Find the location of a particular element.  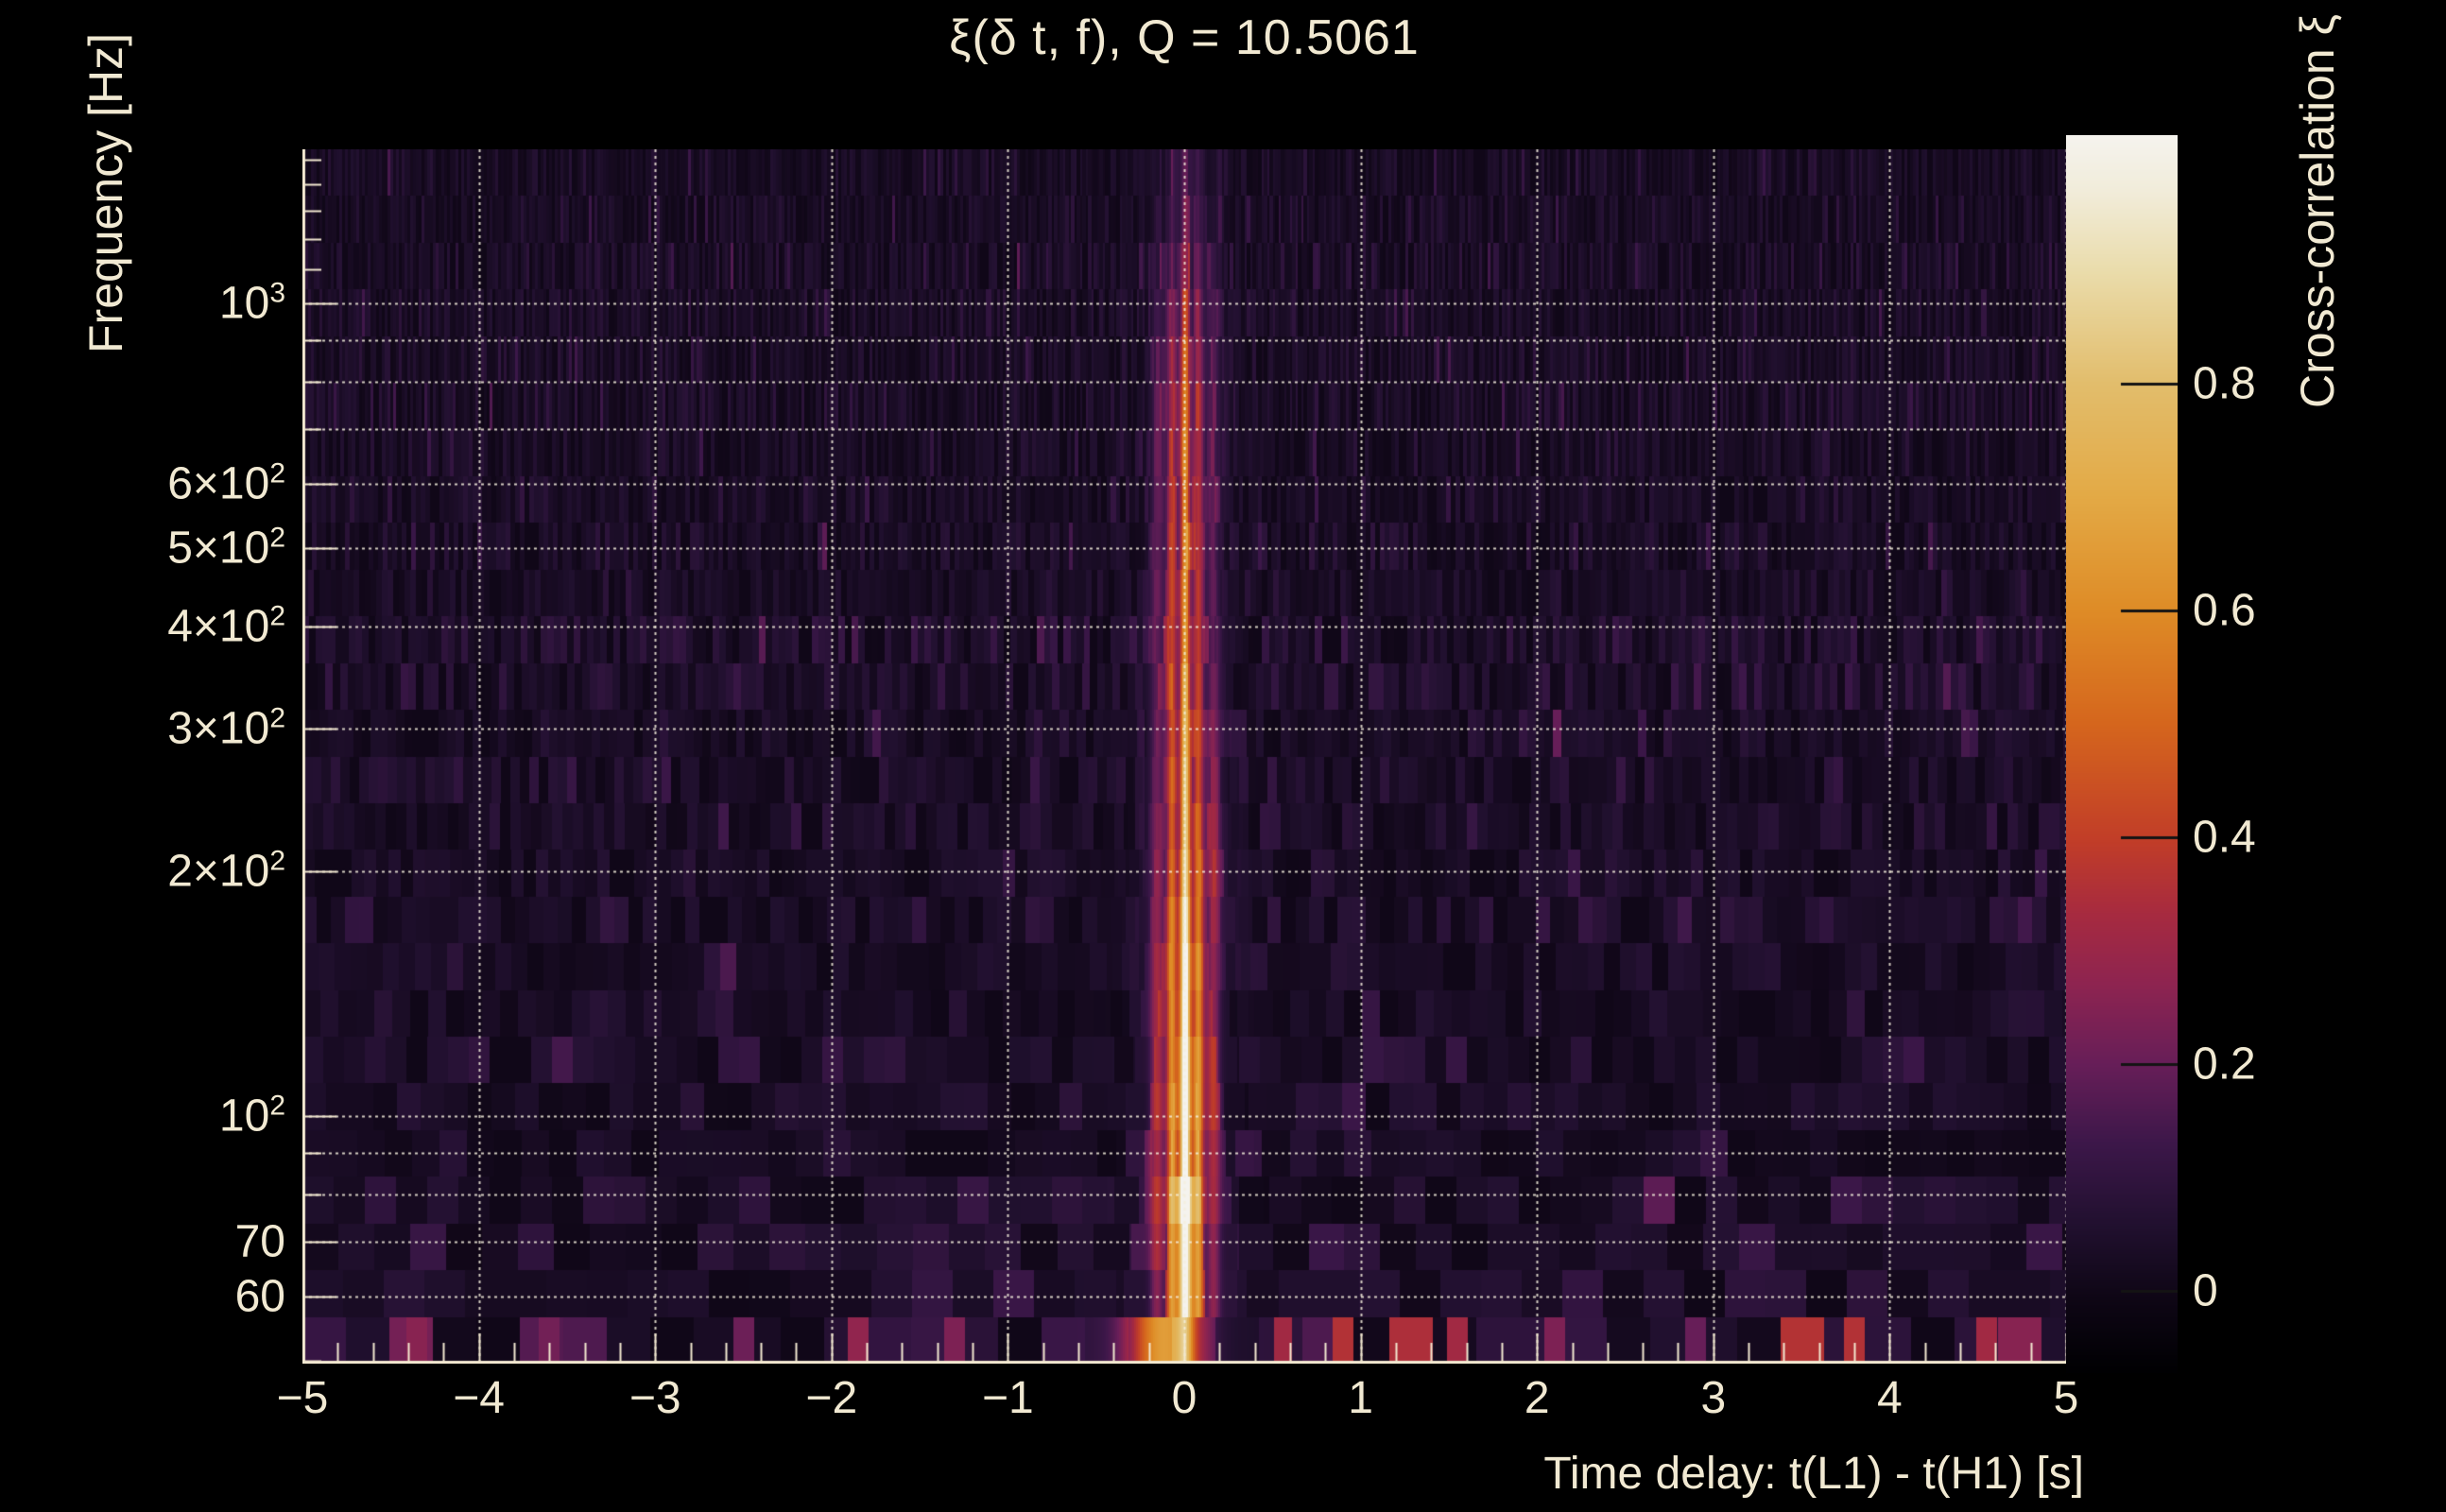

x-tick-label: −3 is located at coordinates (655, 1398).